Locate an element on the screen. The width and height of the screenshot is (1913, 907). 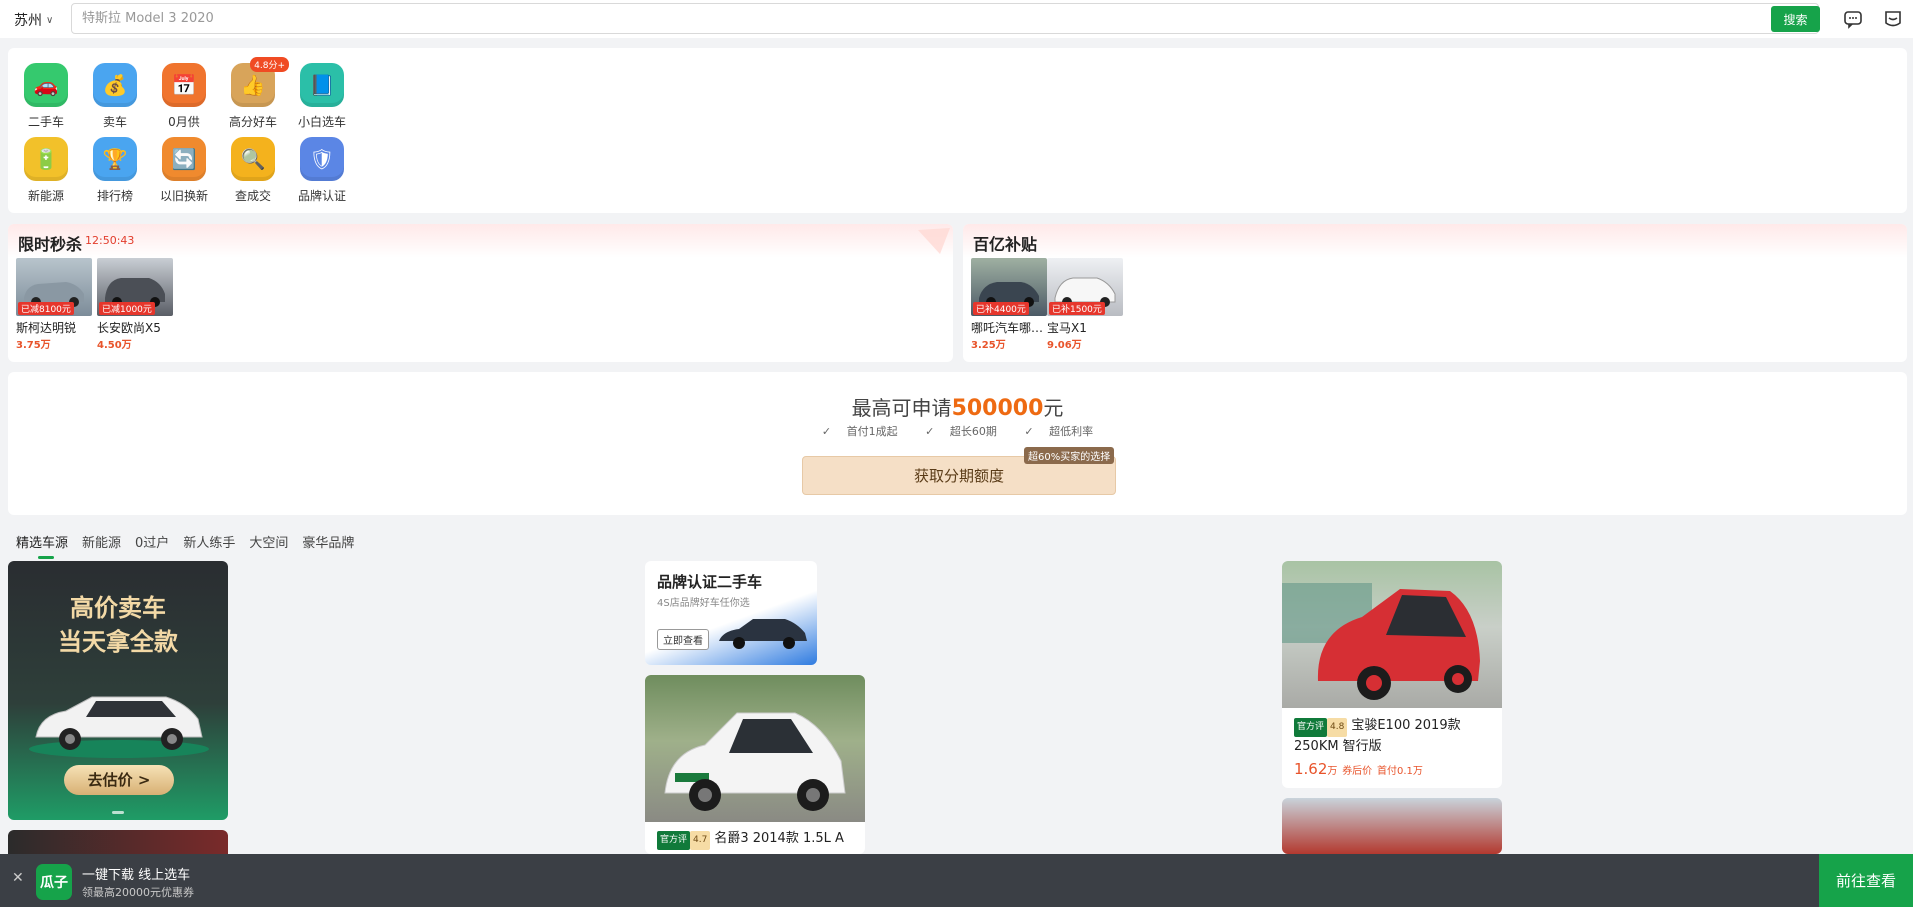
profile-svg is located at coordinates (1893, 19).